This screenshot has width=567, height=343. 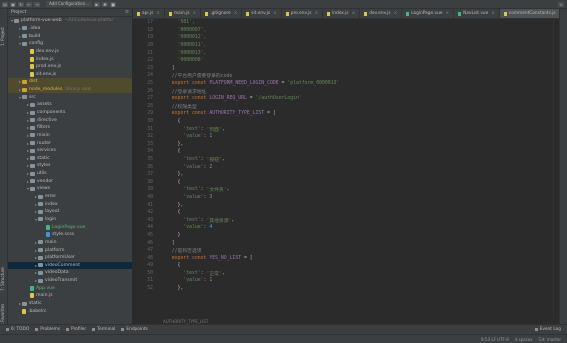 I want to click on code-line: 52 },, so click(x=343, y=289).